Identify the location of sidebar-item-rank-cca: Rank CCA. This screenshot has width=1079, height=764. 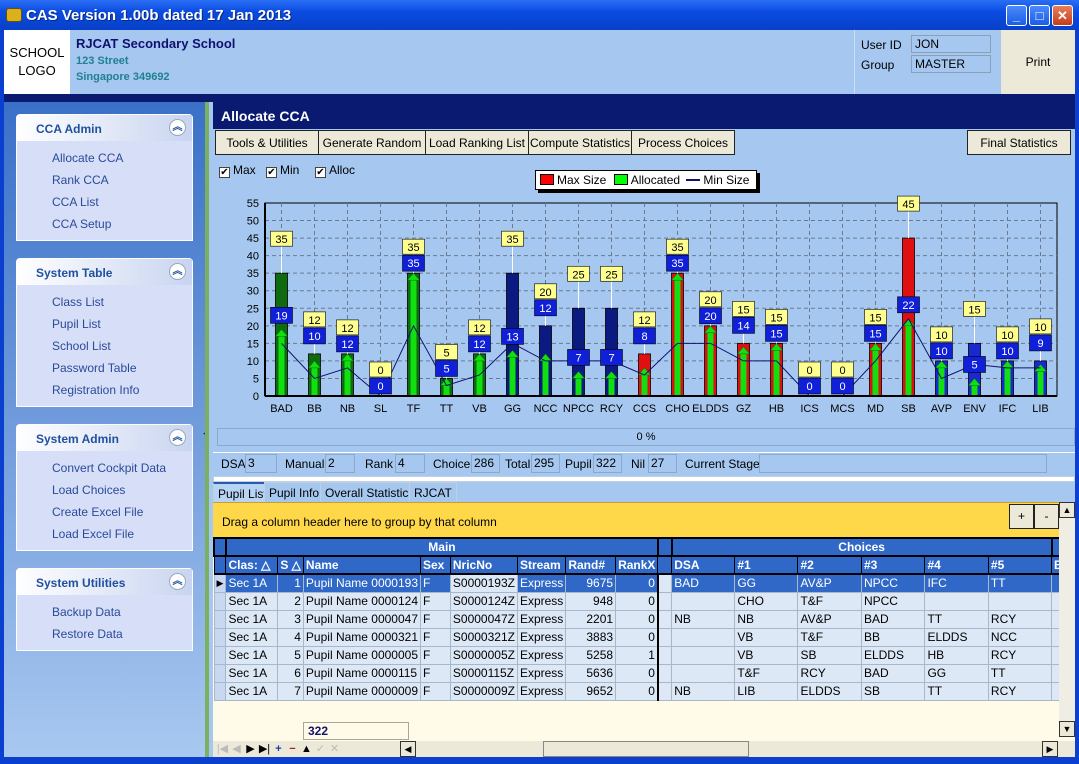
(104, 180).